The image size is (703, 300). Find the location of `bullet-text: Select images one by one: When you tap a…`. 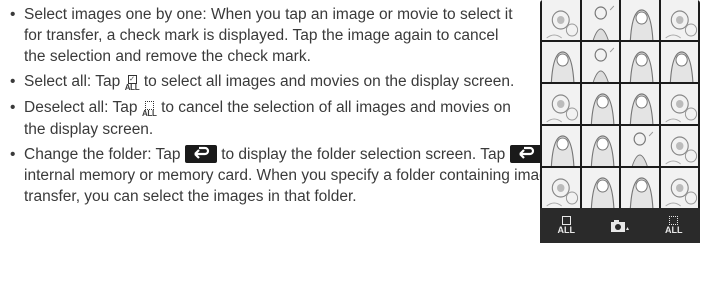

bullet-text: Select images one by one: When you tap a… is located at coordinates (268, 35).